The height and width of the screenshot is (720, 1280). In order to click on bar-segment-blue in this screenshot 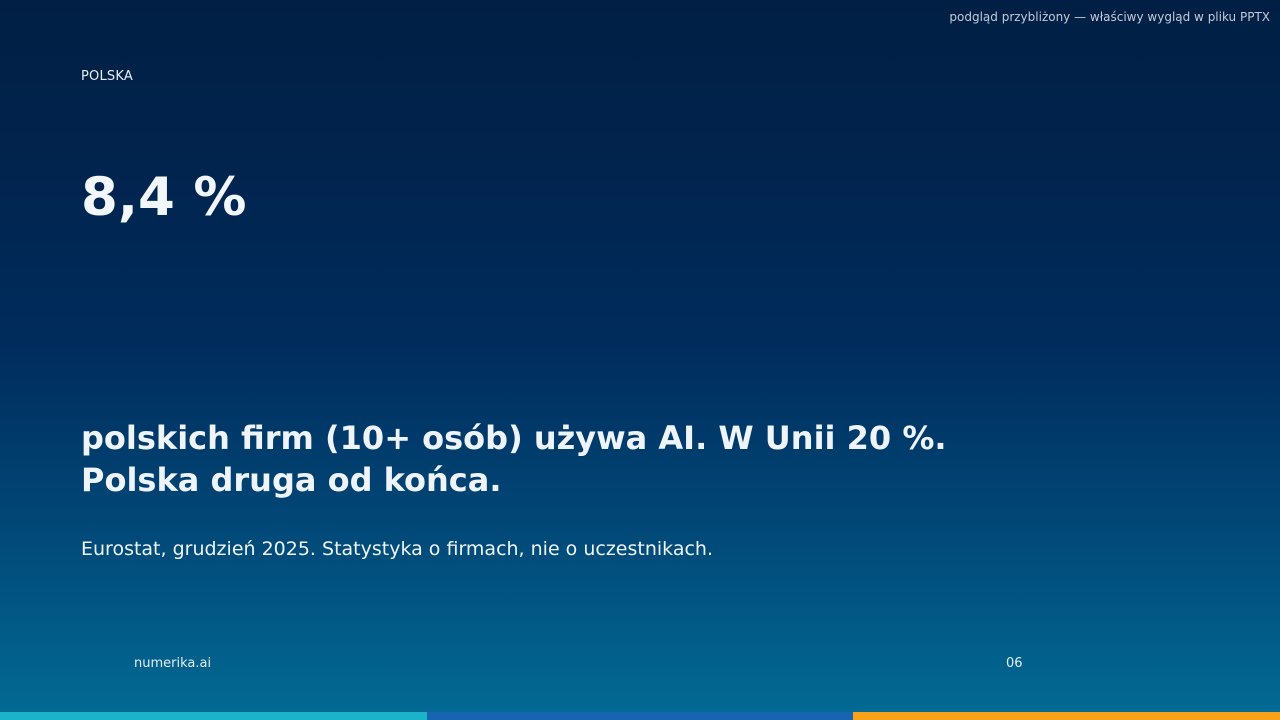, I will do `click(640, 716)`.